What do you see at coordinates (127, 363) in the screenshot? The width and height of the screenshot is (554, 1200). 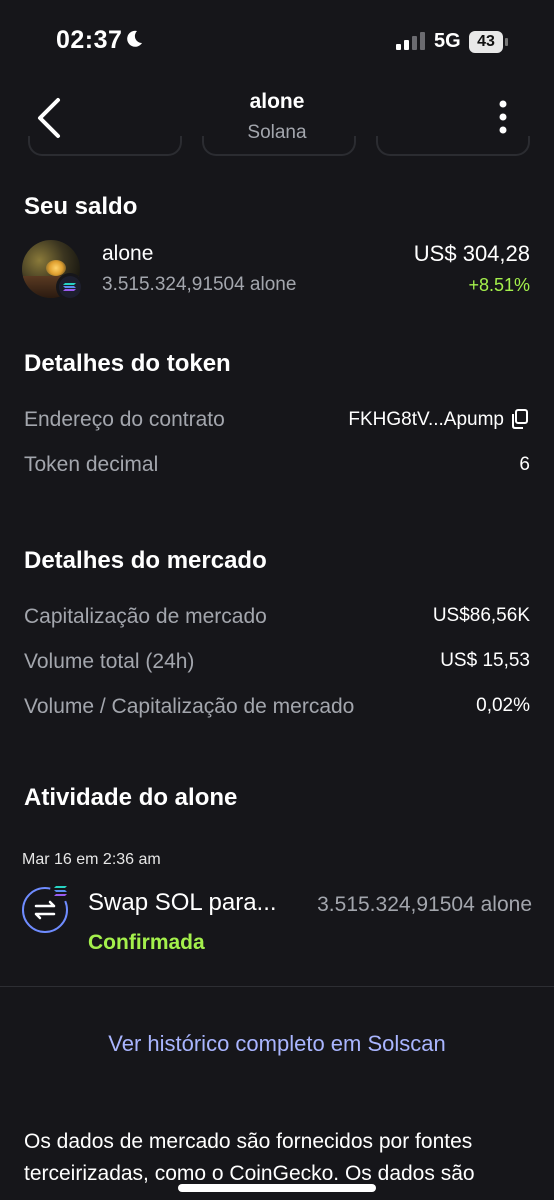 I see `token-details-heading: Detalhes do token` at bounding box center [127, 363].